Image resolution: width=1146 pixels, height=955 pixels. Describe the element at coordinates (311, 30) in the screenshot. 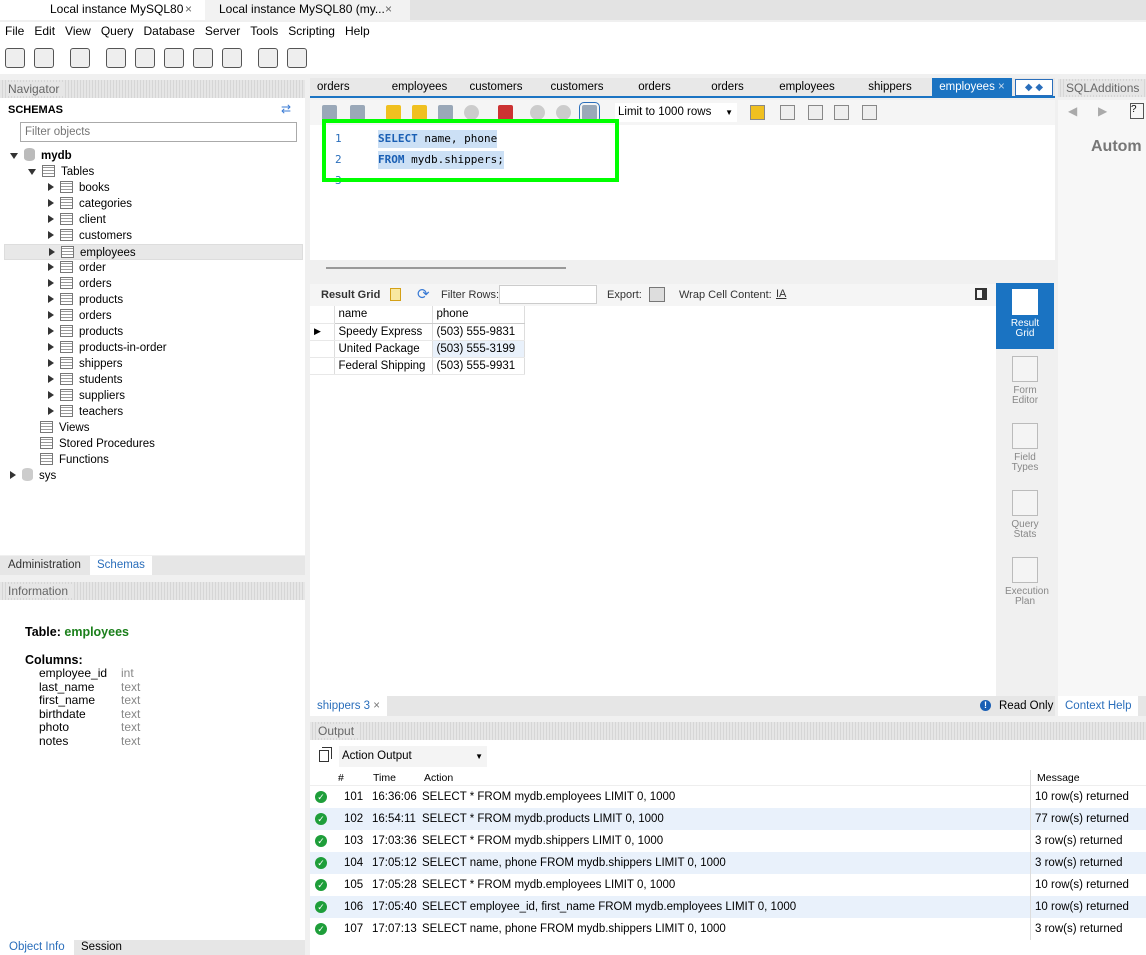

I see `menu-scripting: Scripting` at that location.